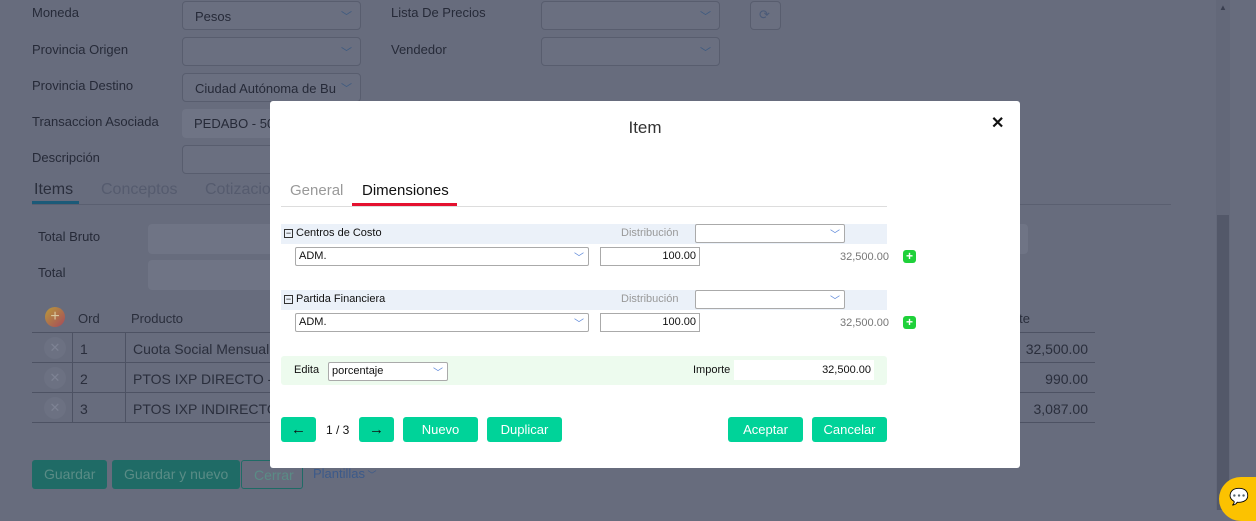  Describe the element at coordinates (271, 15) in the screenshot. I see `moneda-select: Pesos ﹀` at that location.